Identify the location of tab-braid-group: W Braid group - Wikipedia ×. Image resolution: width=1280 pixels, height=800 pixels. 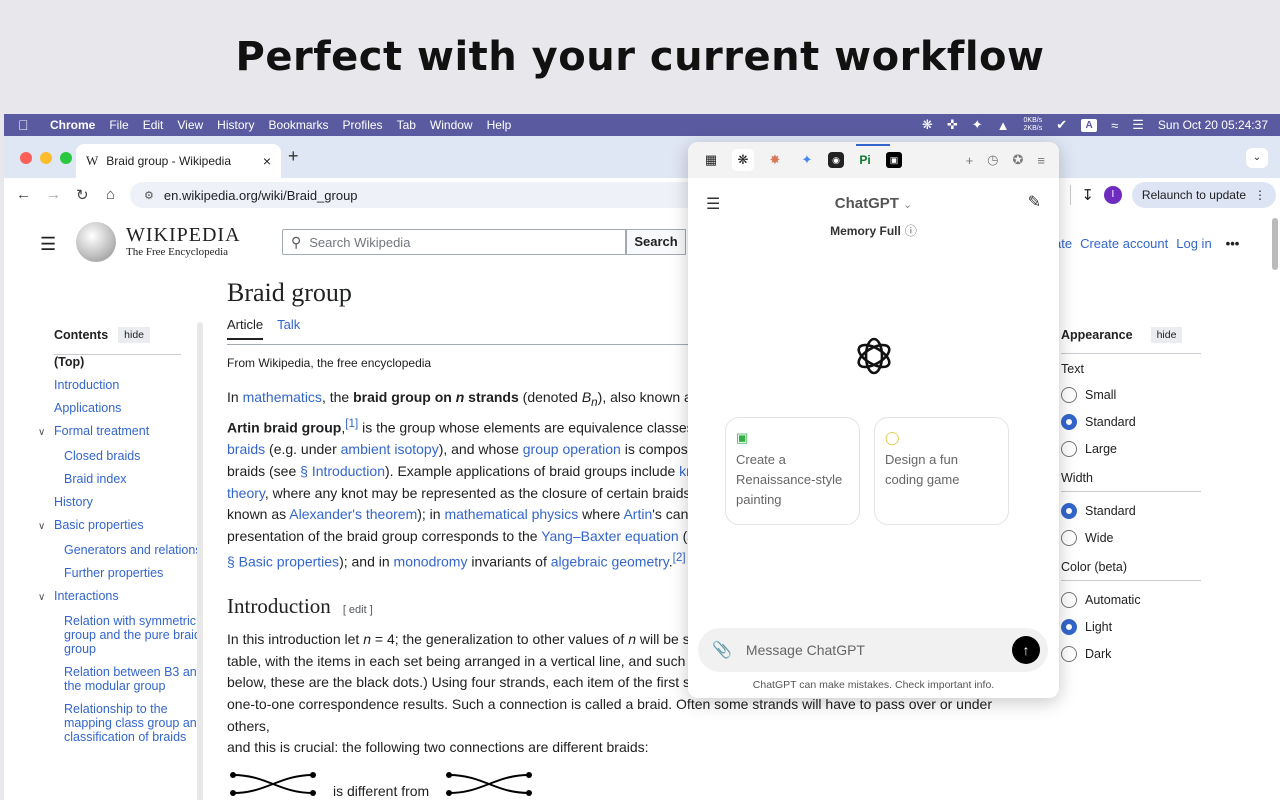
(178, 161).